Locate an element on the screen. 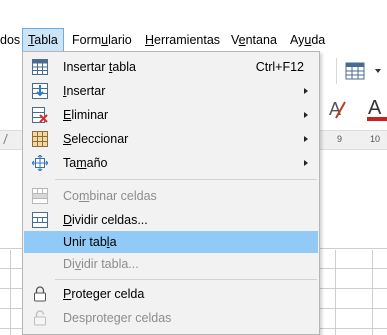 Image resolution: width=387 pixels, height=335 pixels. insert-table-toolbar-icon is located at coordinates (357, 72).